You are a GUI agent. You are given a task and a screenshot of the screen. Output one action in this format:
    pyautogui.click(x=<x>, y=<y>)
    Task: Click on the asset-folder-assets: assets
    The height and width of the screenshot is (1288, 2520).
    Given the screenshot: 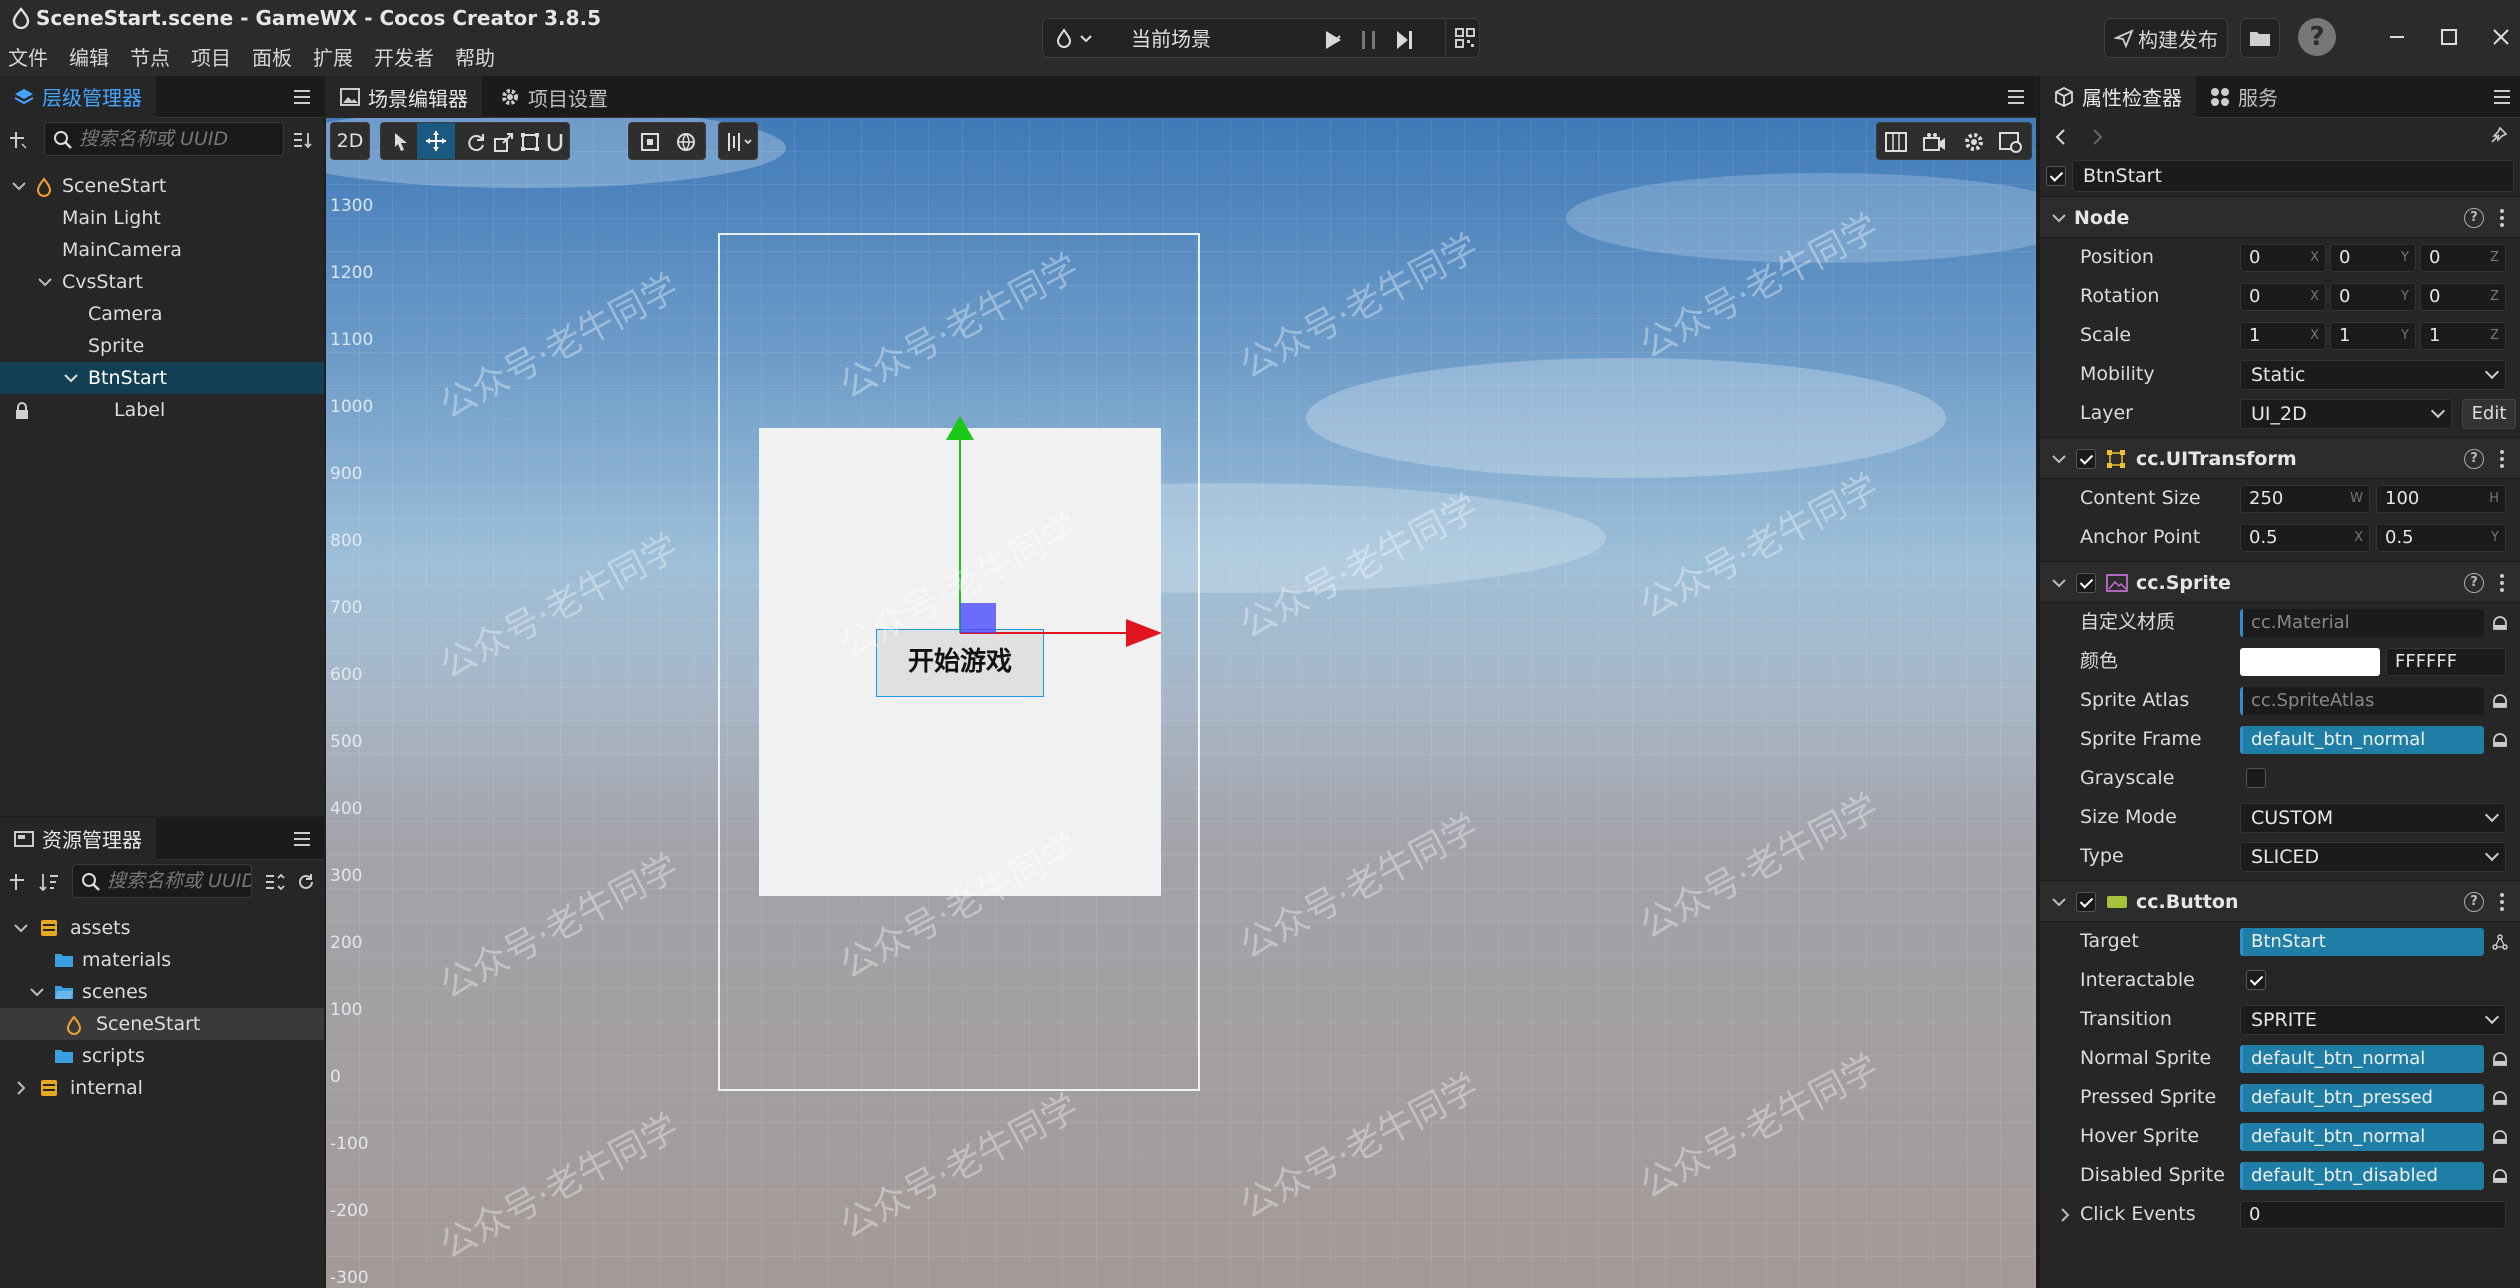 What is the action you would take?
    pyautogui.click(x=162, y=928)
    